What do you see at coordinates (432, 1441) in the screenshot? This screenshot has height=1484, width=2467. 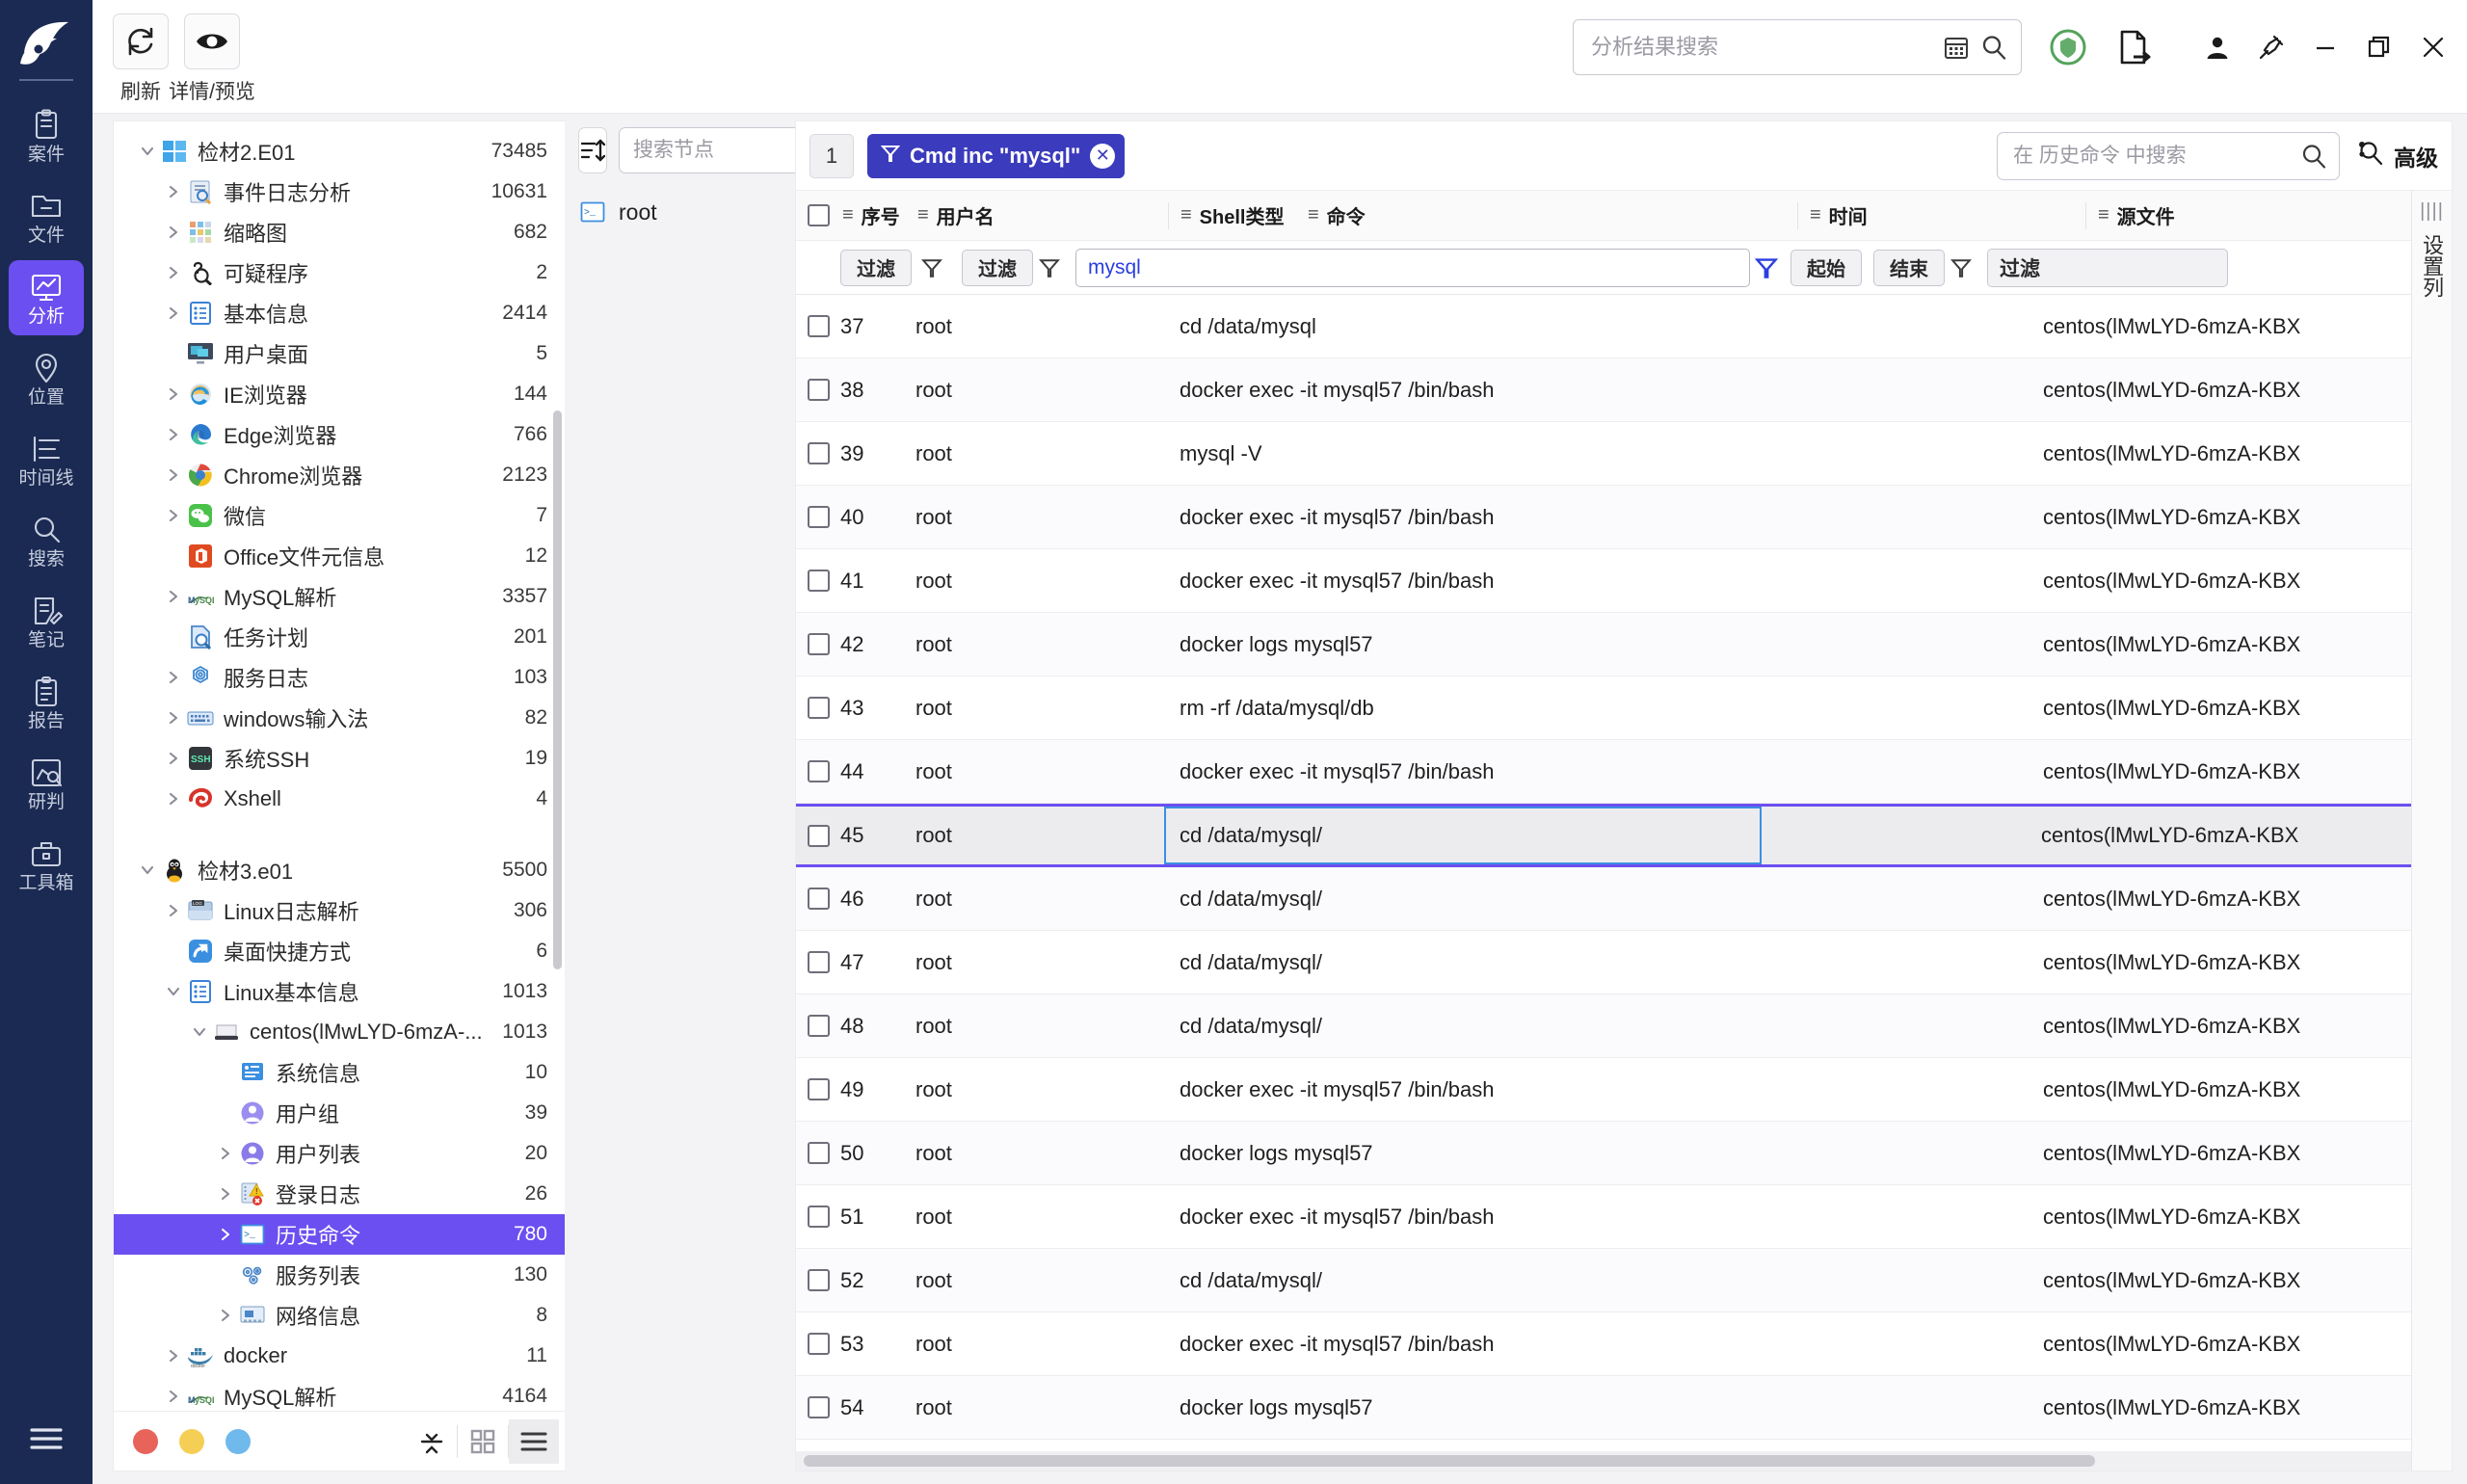 I see `collapse-expand-icon` at bounding box center [432, 1441].